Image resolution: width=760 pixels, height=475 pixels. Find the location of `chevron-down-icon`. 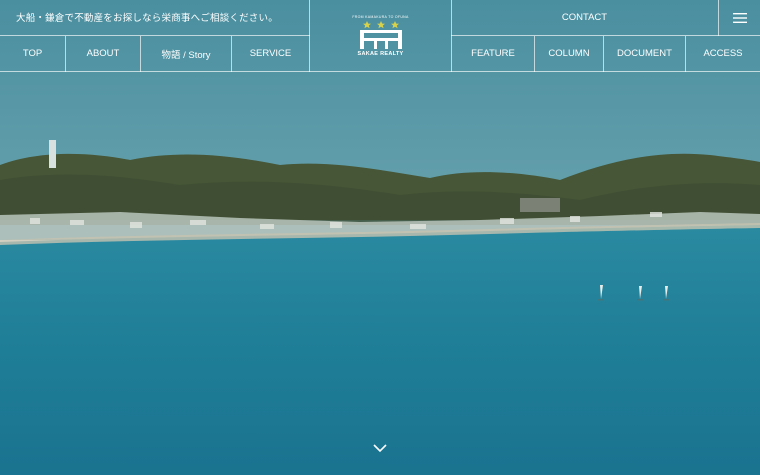

chevron-down-icon is located at coordinates (380, 448).